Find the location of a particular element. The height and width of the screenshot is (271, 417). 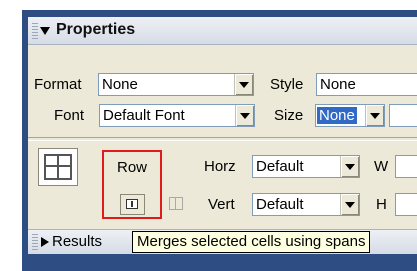

size-extra-field is located at coordinates (403, 115).